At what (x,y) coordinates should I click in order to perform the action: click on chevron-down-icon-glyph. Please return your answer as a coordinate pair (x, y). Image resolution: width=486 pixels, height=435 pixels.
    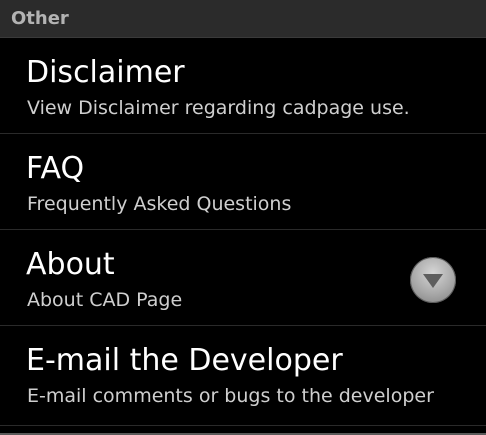
    Looking at the image, I should click on (433, 281).